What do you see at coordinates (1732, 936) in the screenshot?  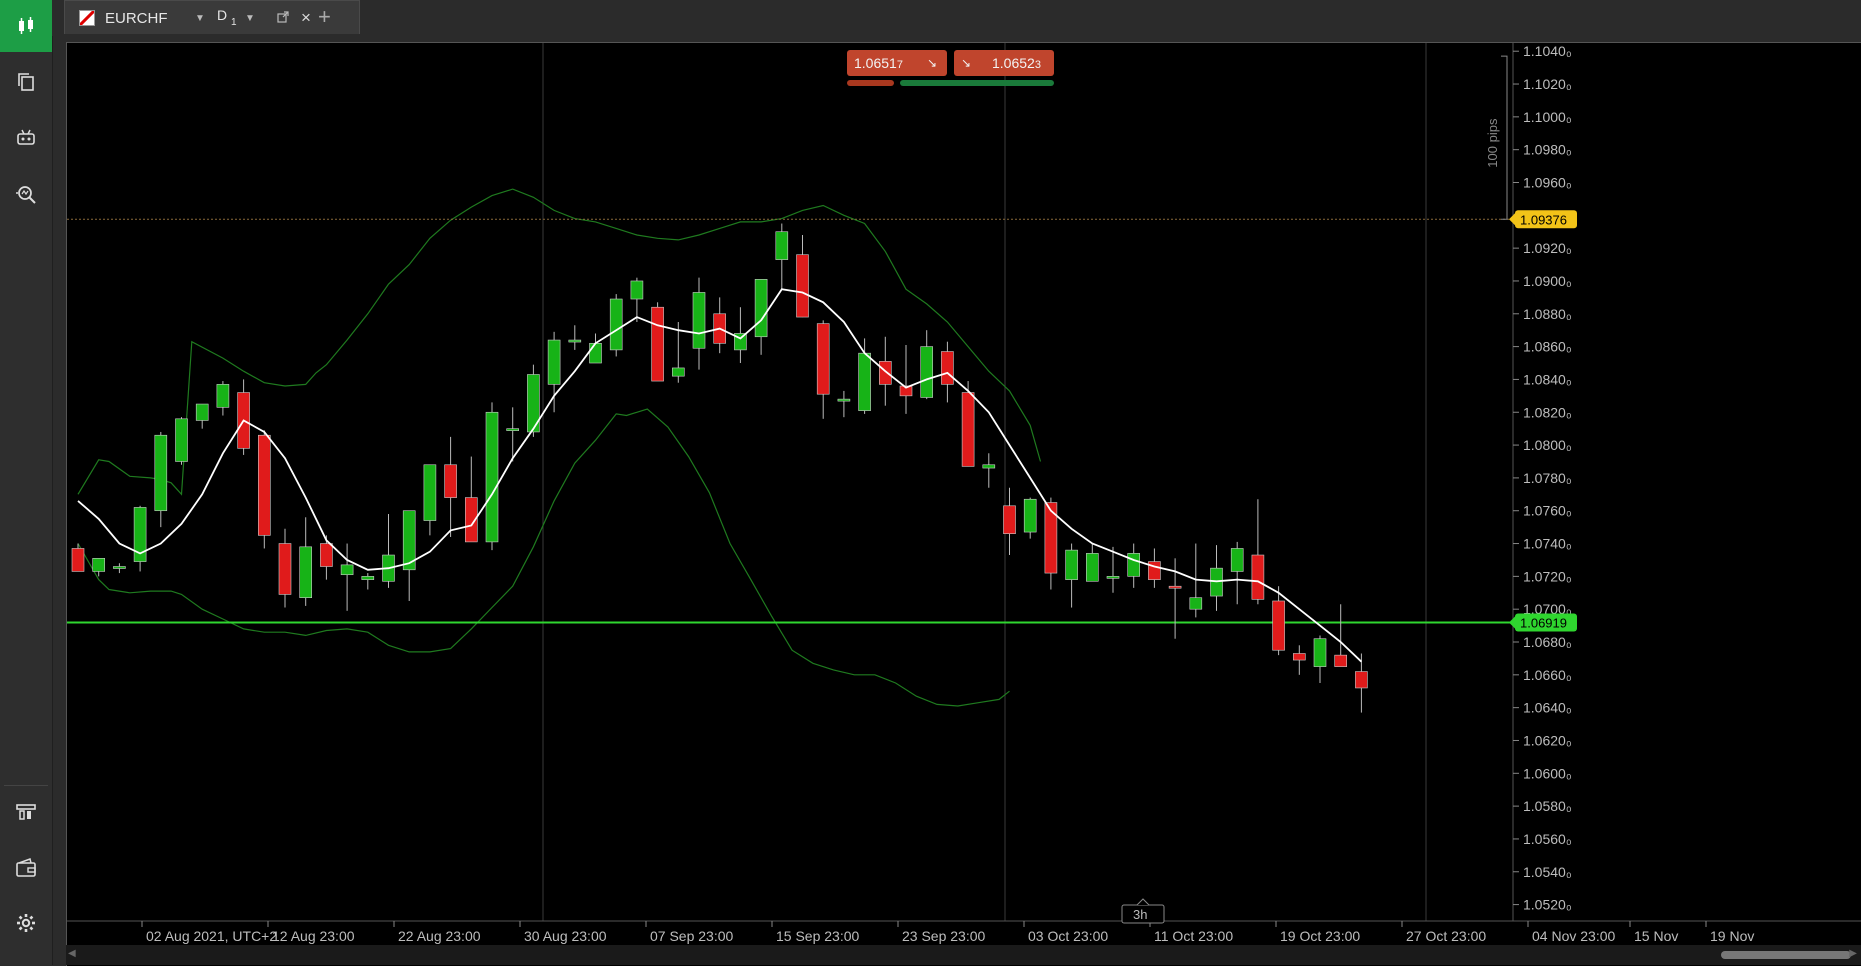 I see `x-tick-label: 19 Nov` at bounding box center [1732, 936].